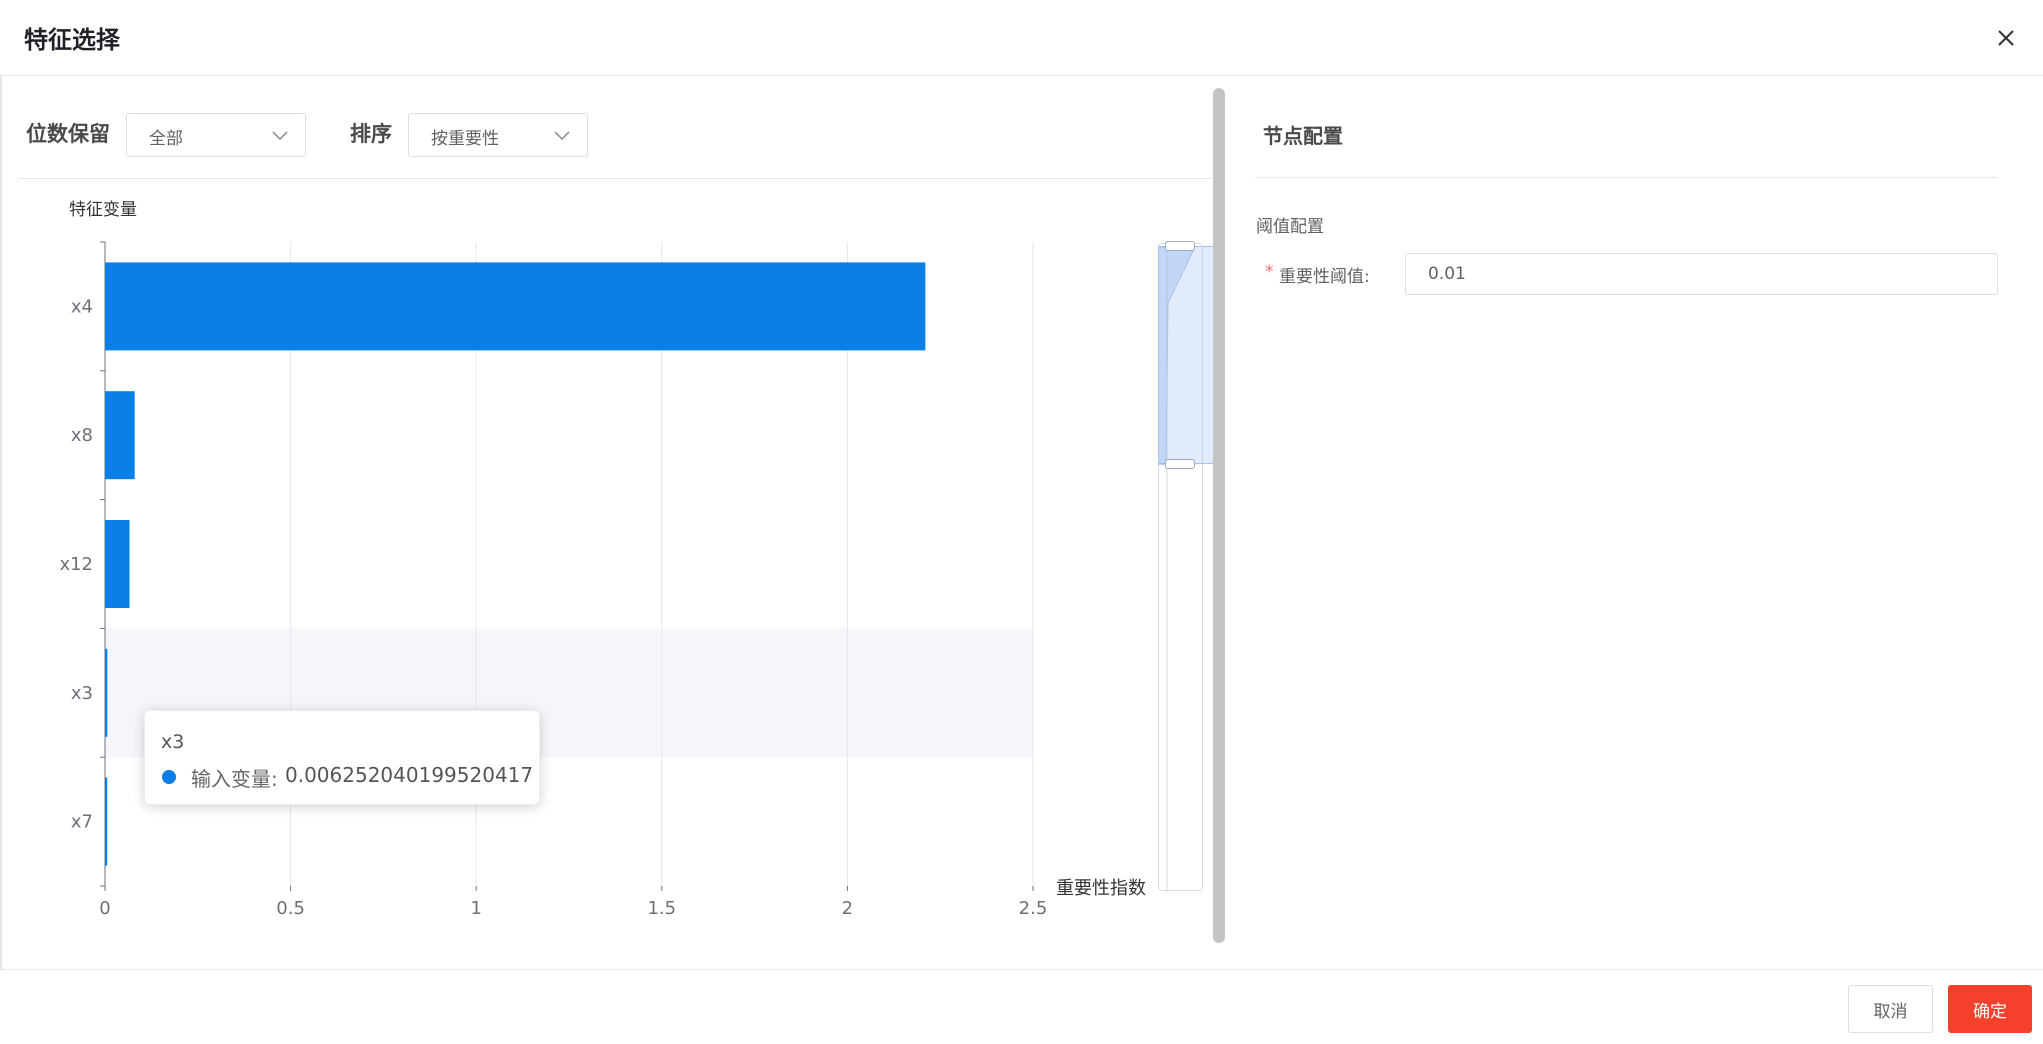 This screenshot has width=2043, height=1044. What do you see at coordinates (1269, 272) in the screenshot?
I see `required-marker: *` at bounding box center [1269, 272].